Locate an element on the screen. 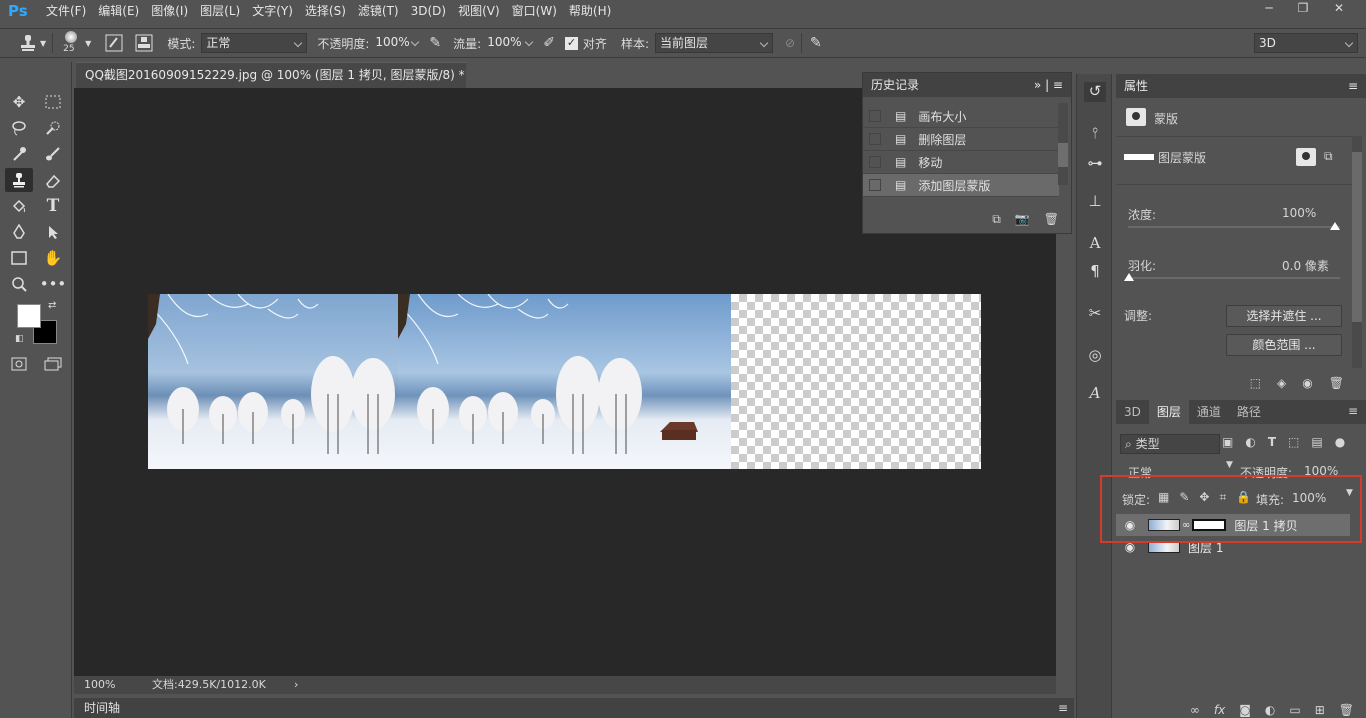  ignore-adjustment-layers-icon: ⊘ is located at coordinates (790, 43).